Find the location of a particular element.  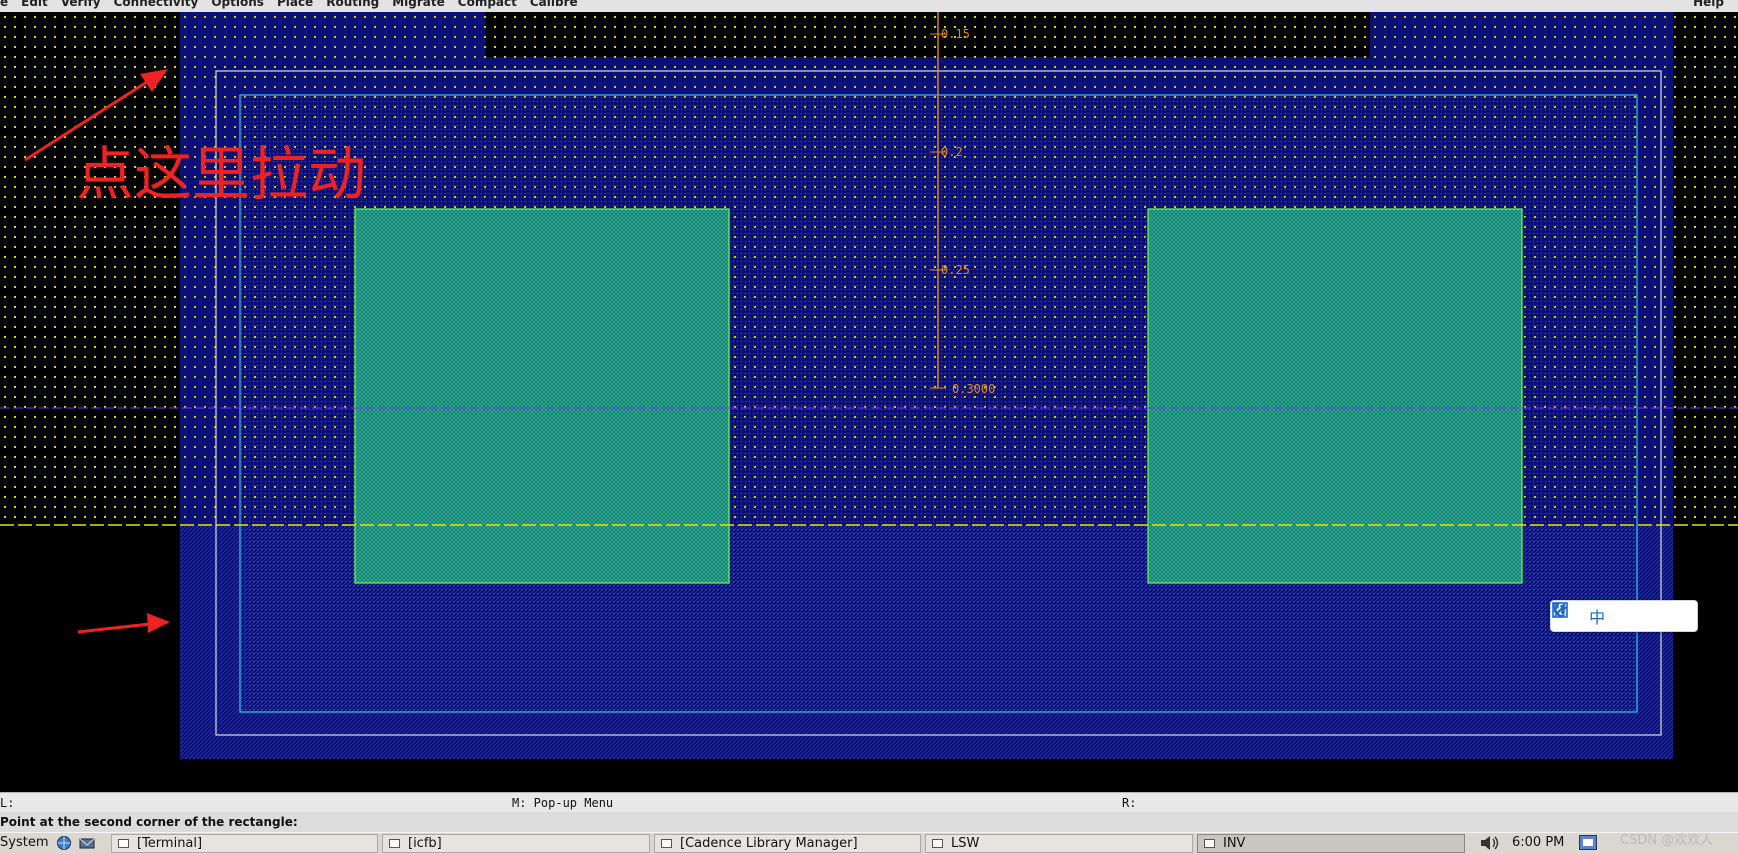

show-desktop-icon is located at coordinates (1588, 842).